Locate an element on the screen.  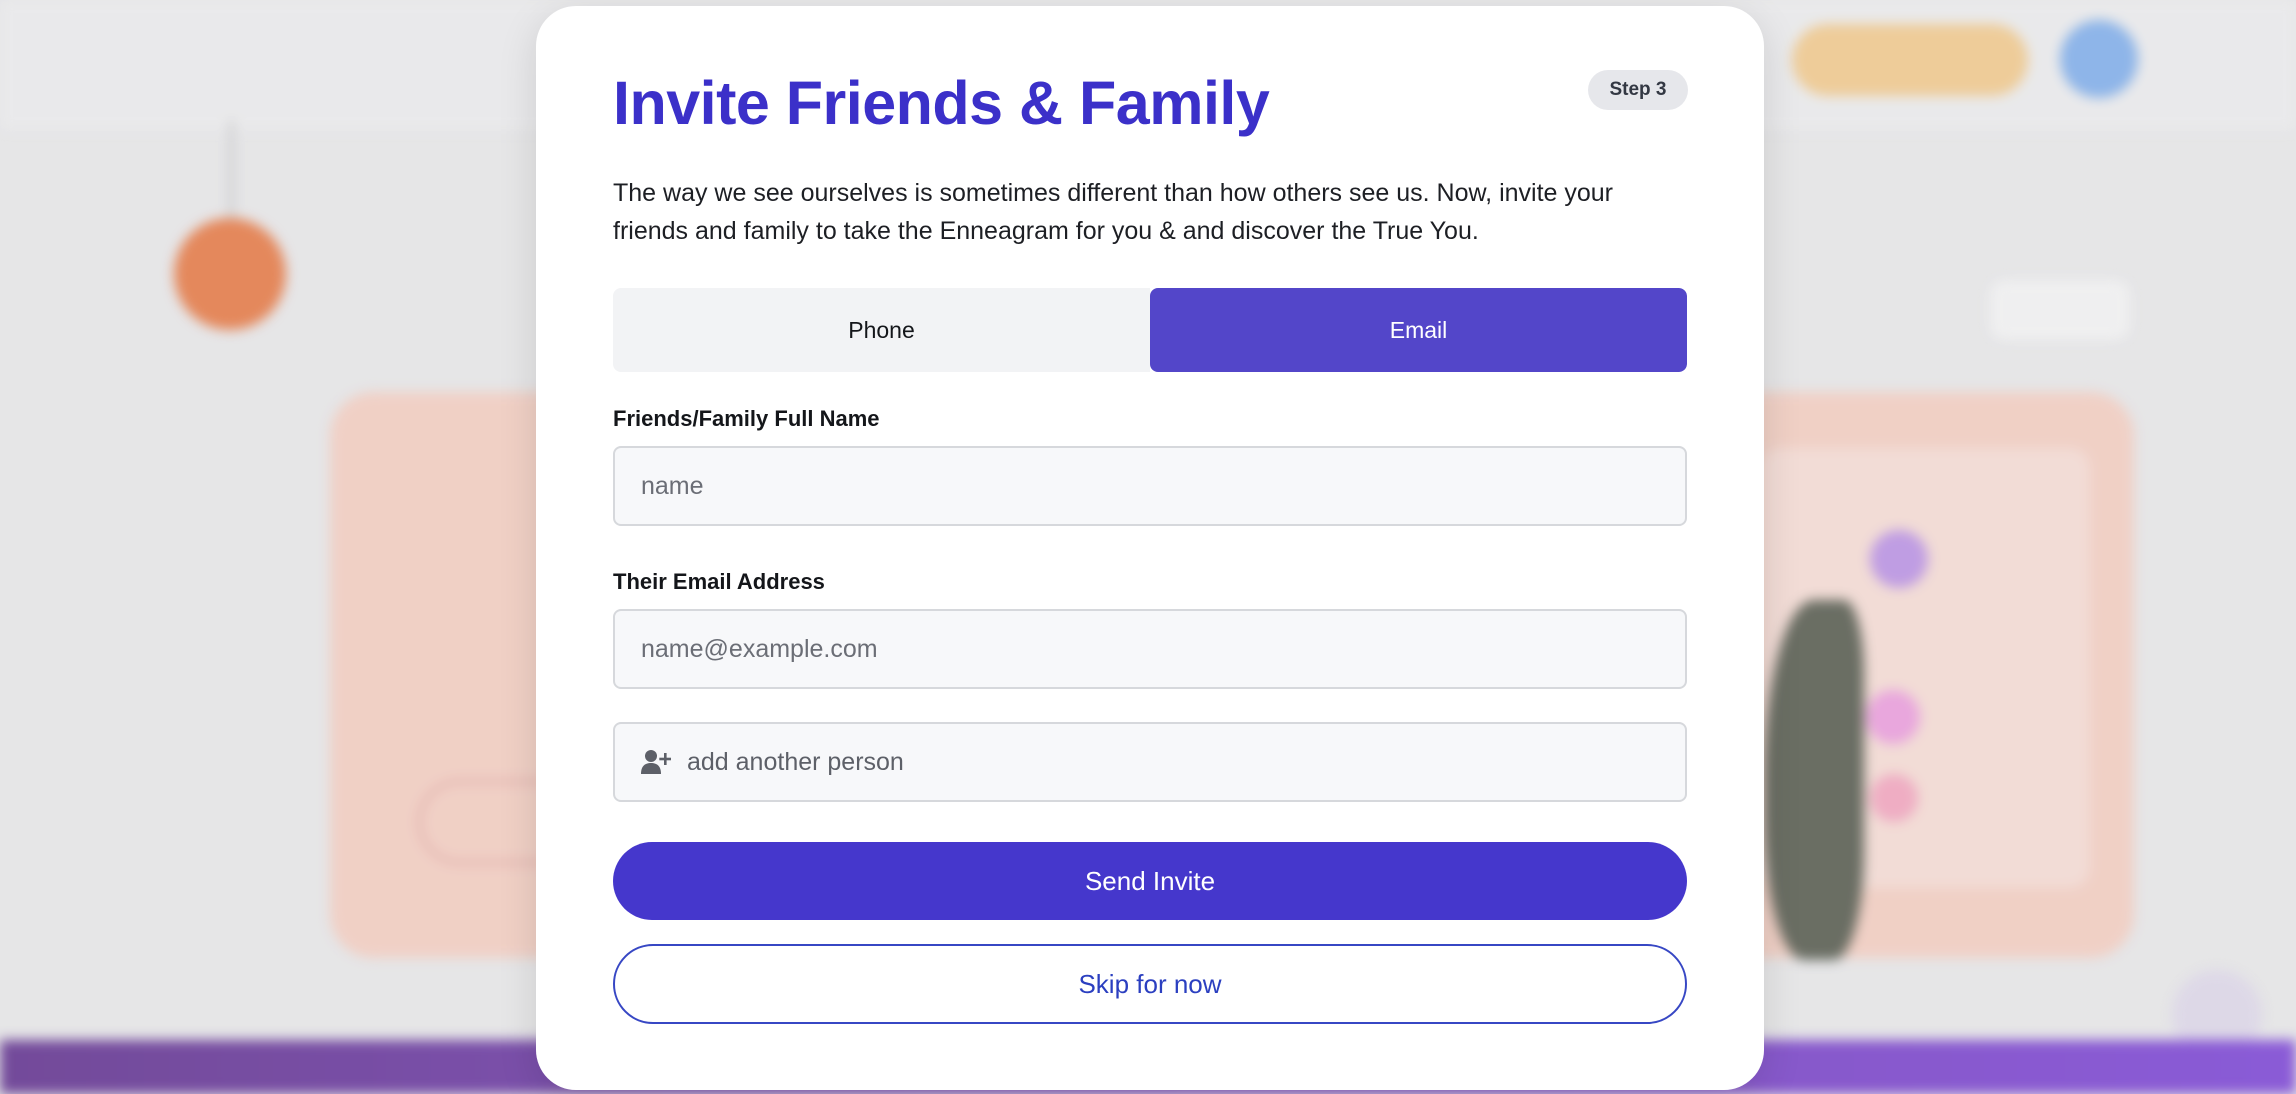
name-field-box is located at coordinates (1150, 486).